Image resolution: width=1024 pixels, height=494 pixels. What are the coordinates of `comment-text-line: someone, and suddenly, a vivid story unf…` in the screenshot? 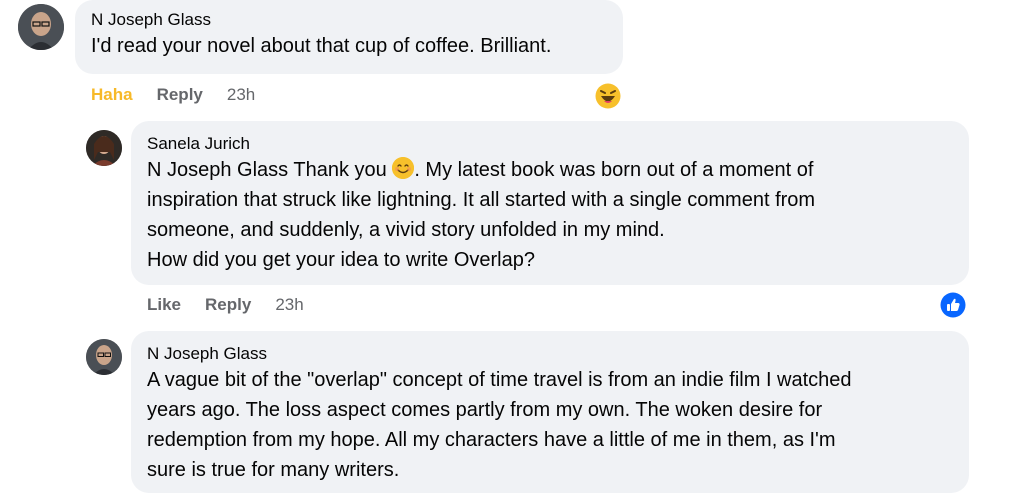 It's located at (406, 230).